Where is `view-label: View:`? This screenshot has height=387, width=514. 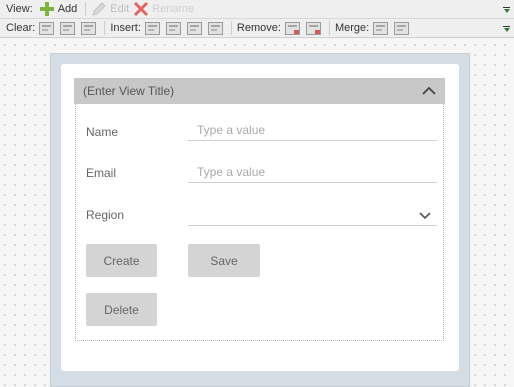
view-label: View: is located at coordinates (19, 9).